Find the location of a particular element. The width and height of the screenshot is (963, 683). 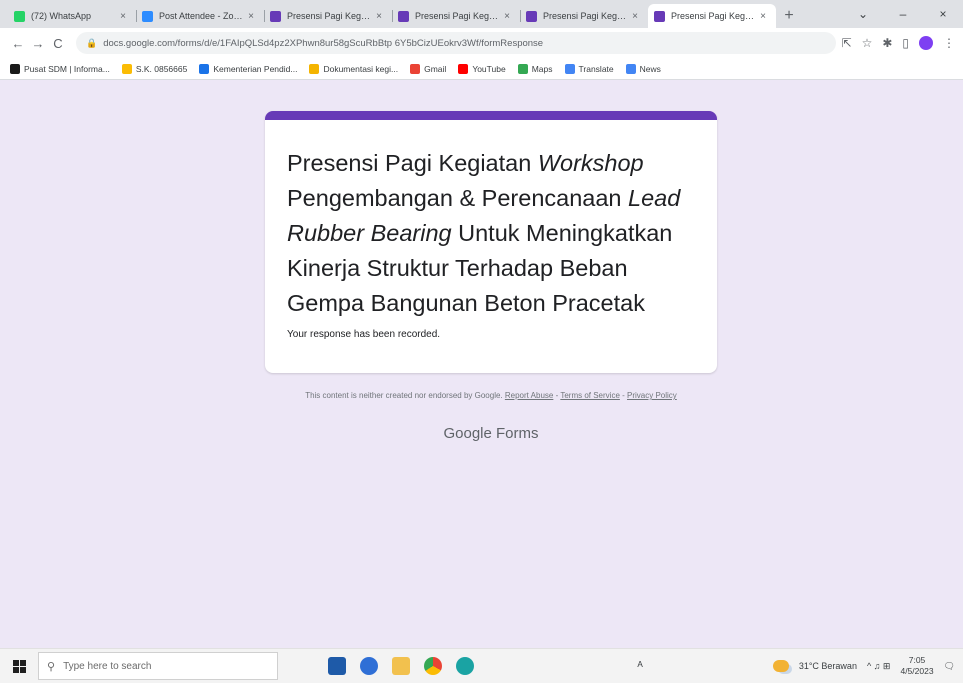

edge-icon is located at coordinates (369, 666).